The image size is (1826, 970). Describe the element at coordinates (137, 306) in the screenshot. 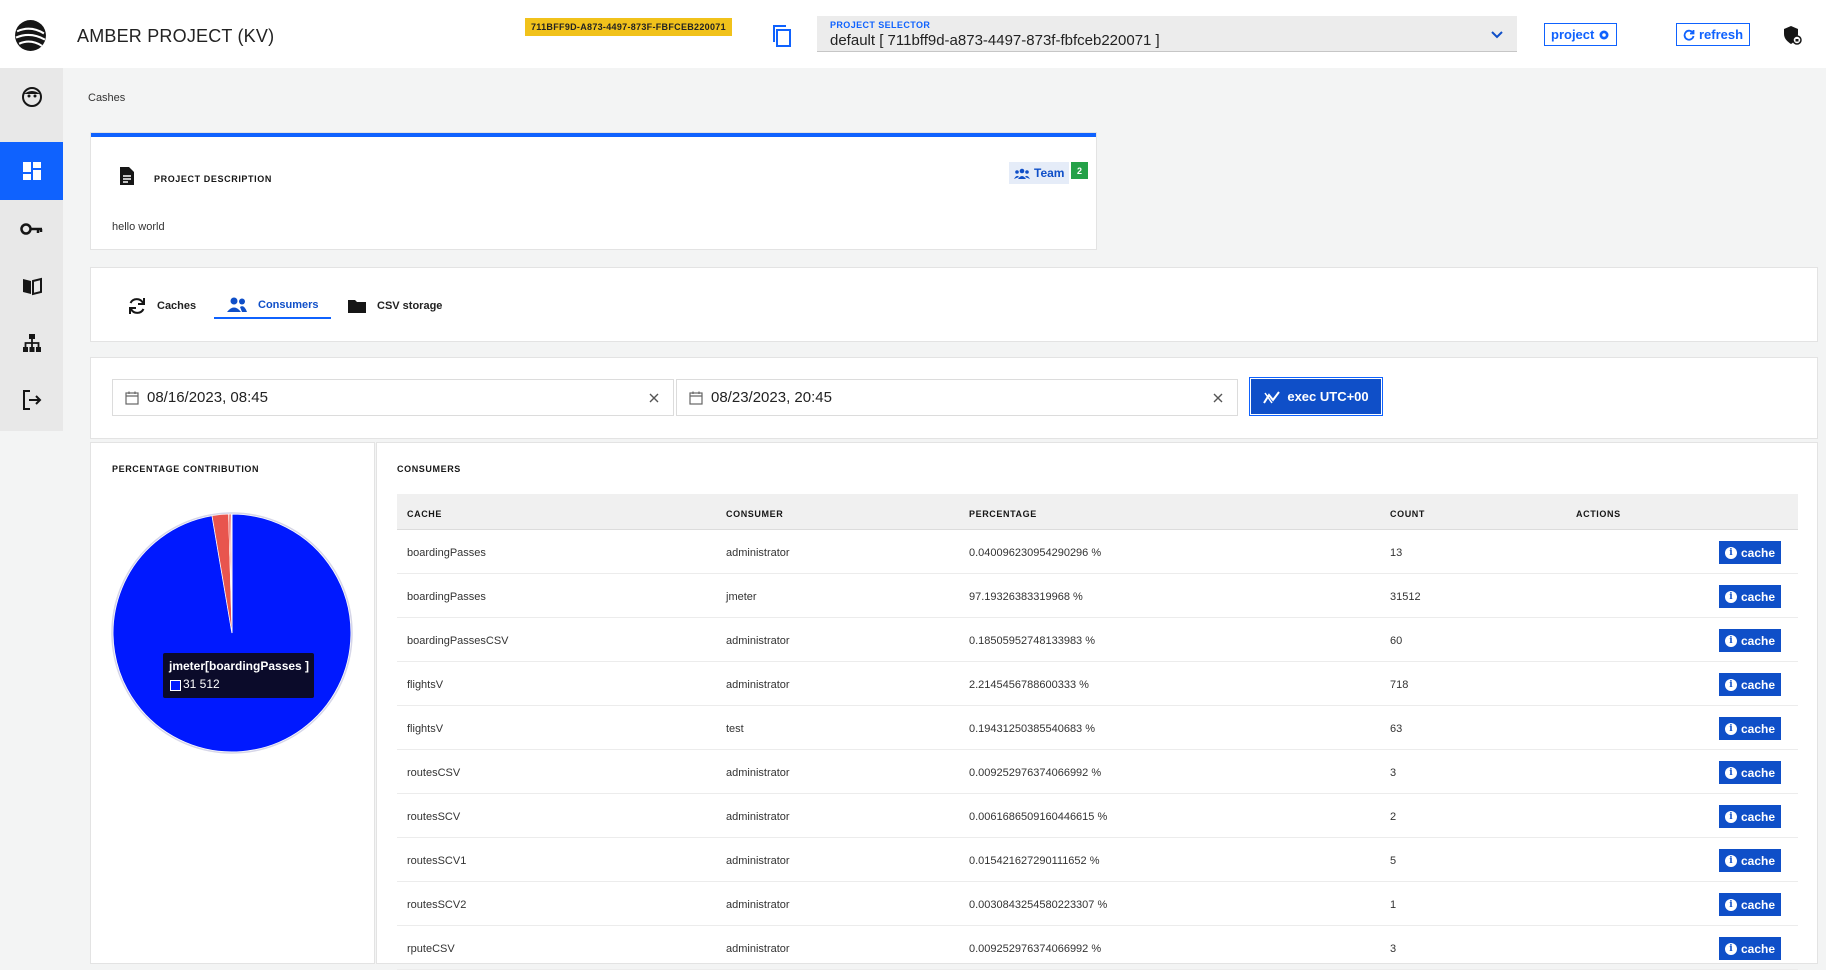

I see `sync-icon` at that location.